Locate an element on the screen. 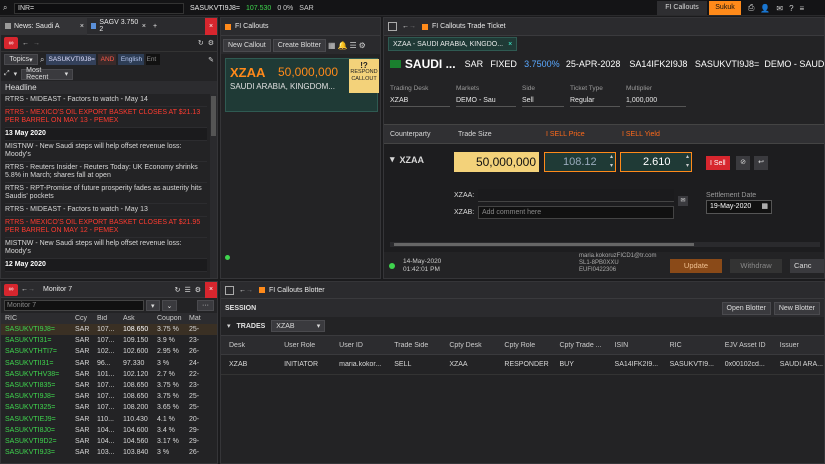 The height and width of the screenshot is (464, 825). tab-news: News: Saudi A × is located at coordinates (44, 26).